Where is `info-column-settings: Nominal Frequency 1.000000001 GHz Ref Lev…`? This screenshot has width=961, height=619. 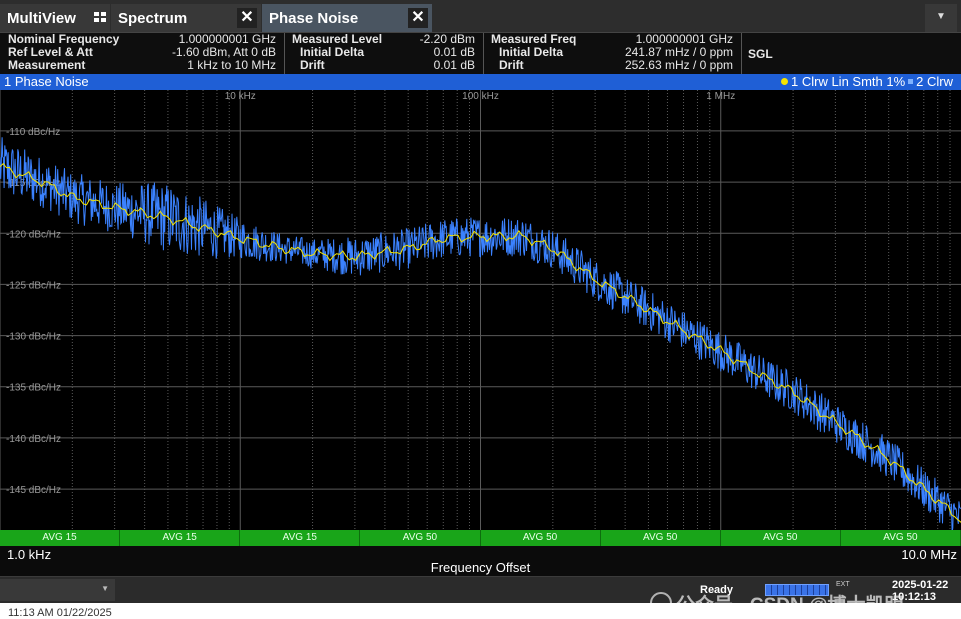 info-column-settings: Nominal Frequency 1.000000001 GHz Ref Lev… is located at coordinates (142, 53).